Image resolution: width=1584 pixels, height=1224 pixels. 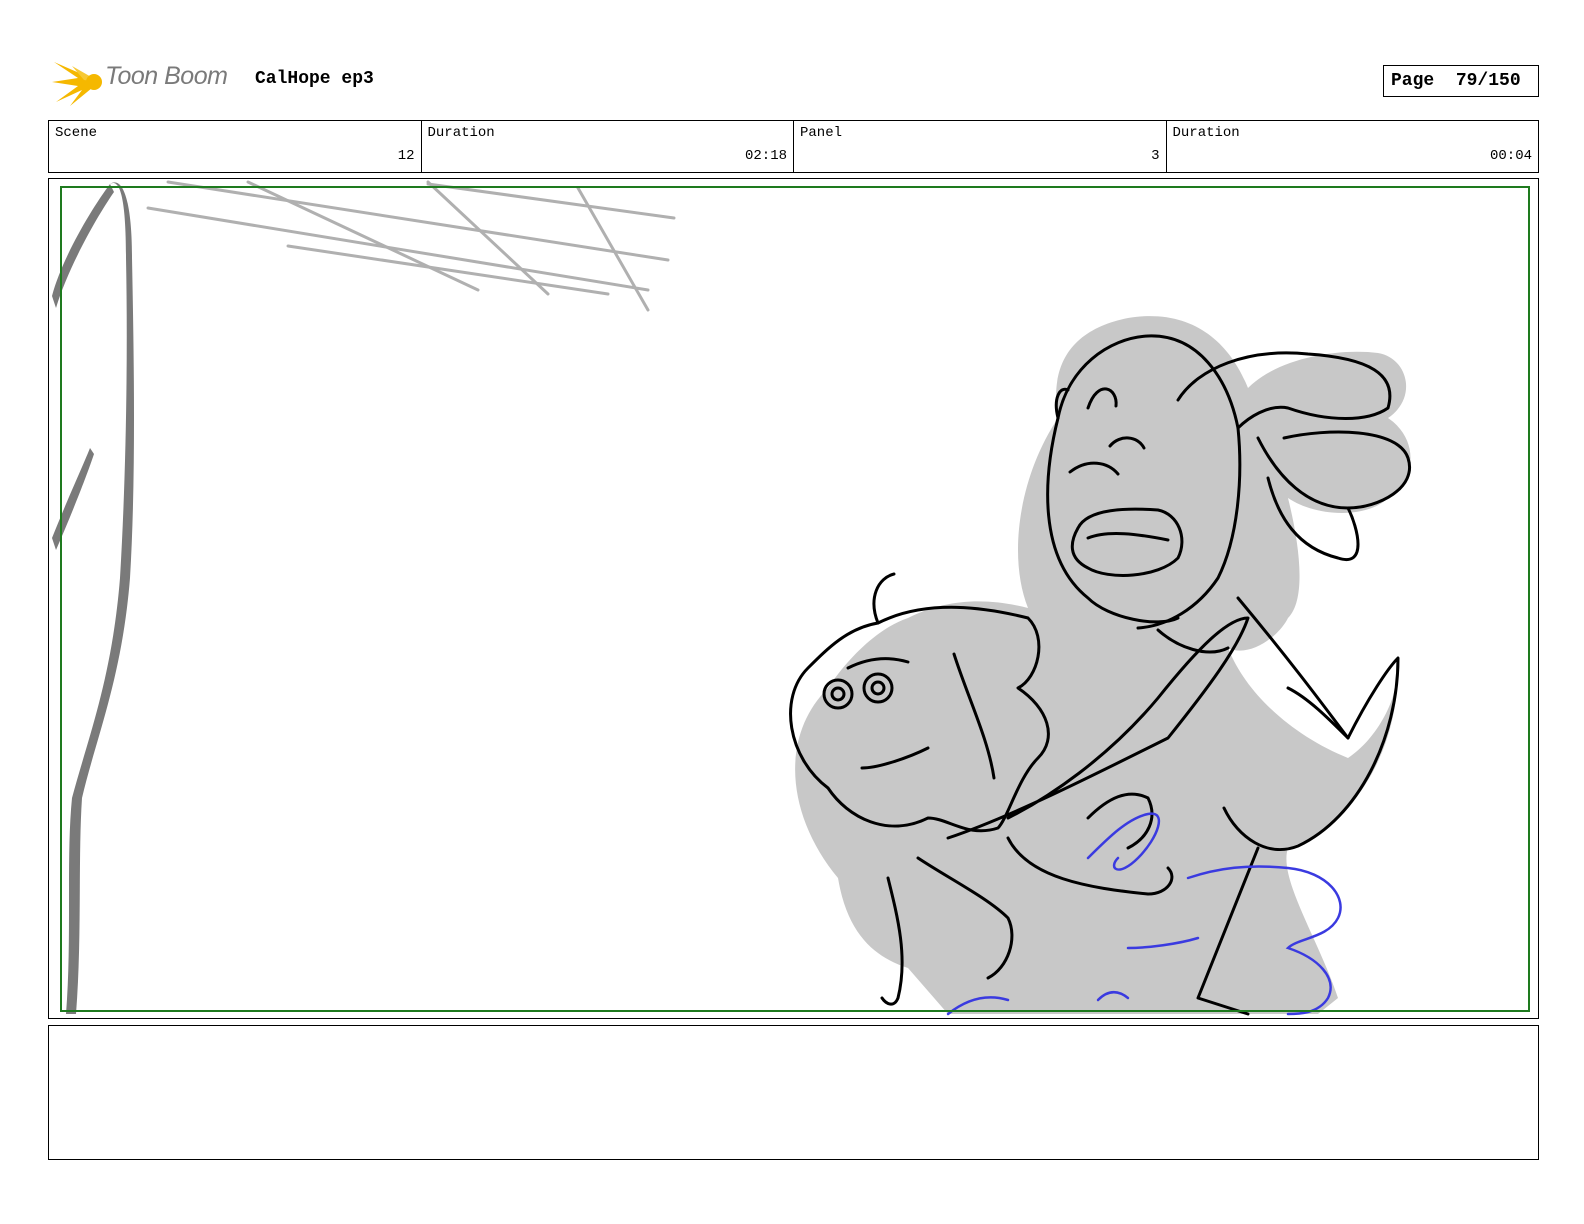 What do you see at coordinates (608, 146) in the screenshot?
I see `scene-duration-cell: Duration 02:18` at bounding box center [608, 146].